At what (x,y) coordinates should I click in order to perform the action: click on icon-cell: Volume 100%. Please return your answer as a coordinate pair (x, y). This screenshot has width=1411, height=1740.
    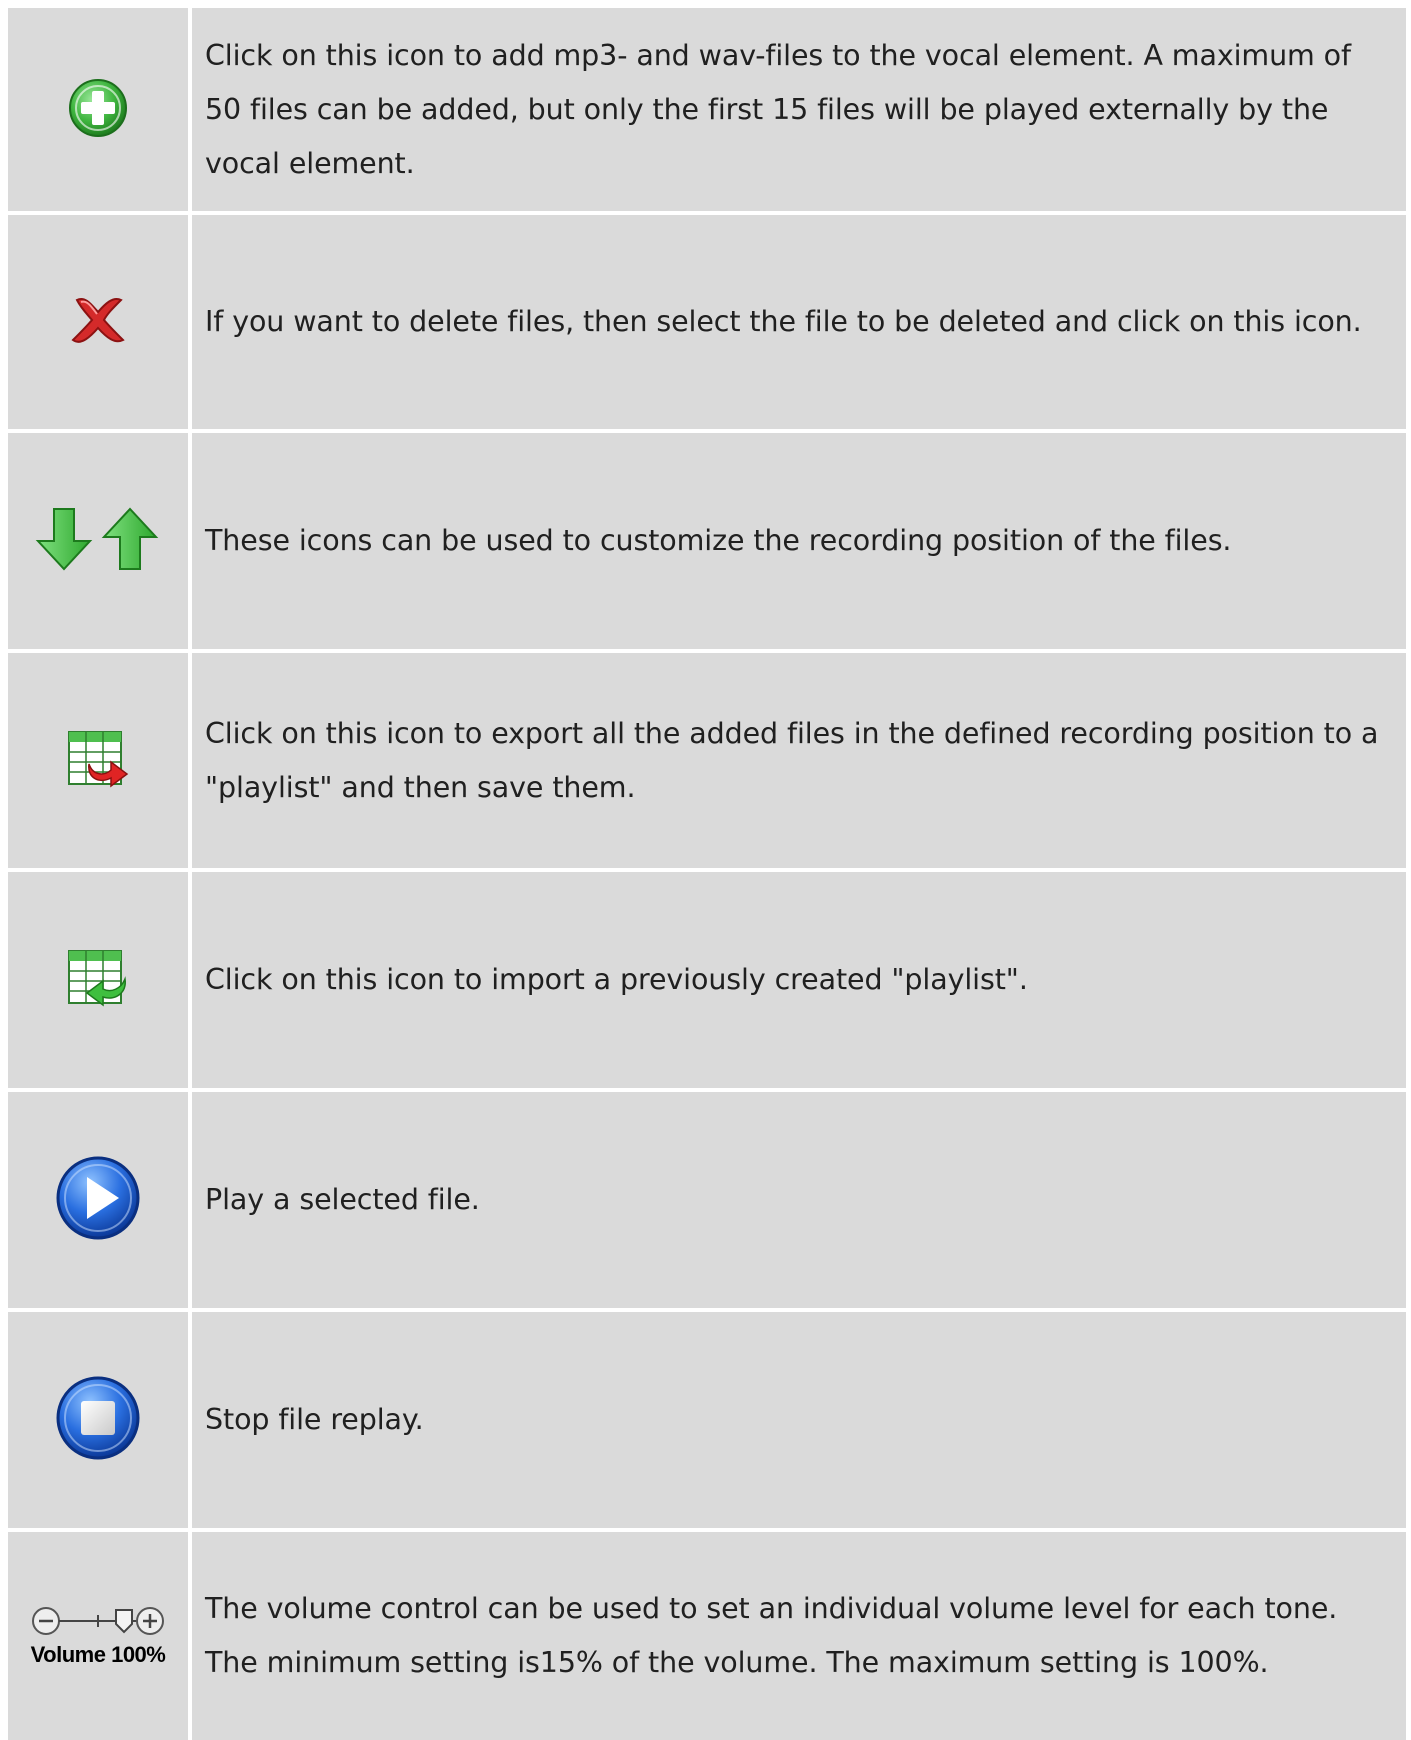
    Looking at the image, I should click on (100, 1636).